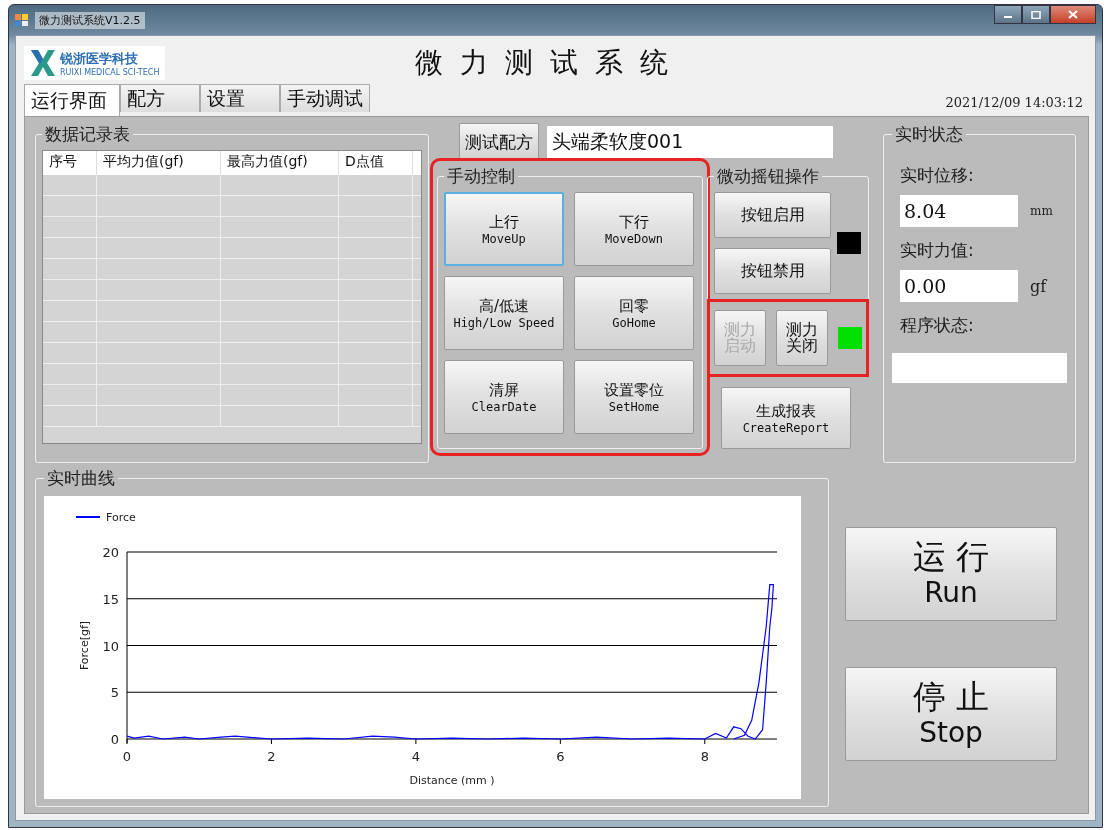 Image resolution: width=1109 pixels, height=830 pixels. What do you see at coordinates (634, 397) in the screenshot?
I see `control-button: 设置零位 SetHome` at bounding box center [634, 397].